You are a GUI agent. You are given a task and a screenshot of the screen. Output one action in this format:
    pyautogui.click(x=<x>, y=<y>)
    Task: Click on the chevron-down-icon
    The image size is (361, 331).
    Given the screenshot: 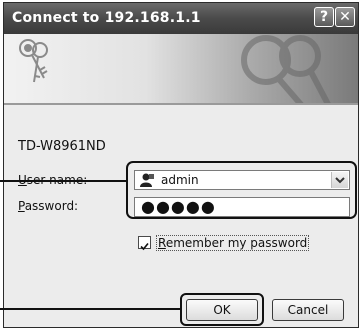 What is the action you would take?
    pyautogui.click(x=340, y=180)
    